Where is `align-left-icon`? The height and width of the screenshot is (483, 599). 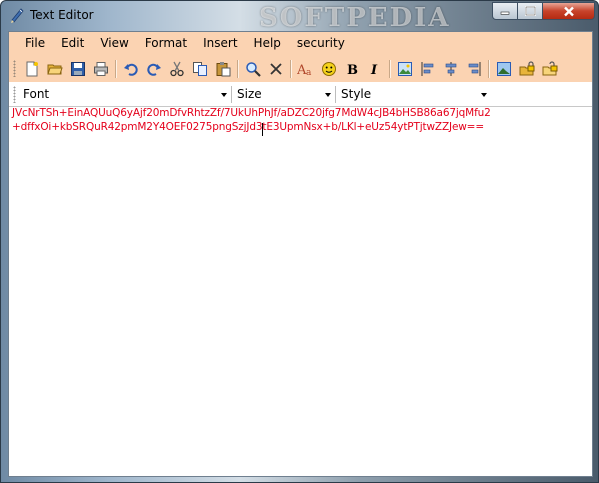
align-left-icon is located at coordinates (427, 68).